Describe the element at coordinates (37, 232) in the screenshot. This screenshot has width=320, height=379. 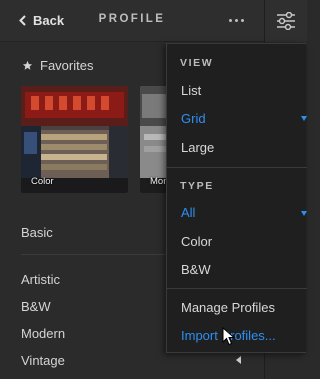
I see `group-basic: Basic` at that location.